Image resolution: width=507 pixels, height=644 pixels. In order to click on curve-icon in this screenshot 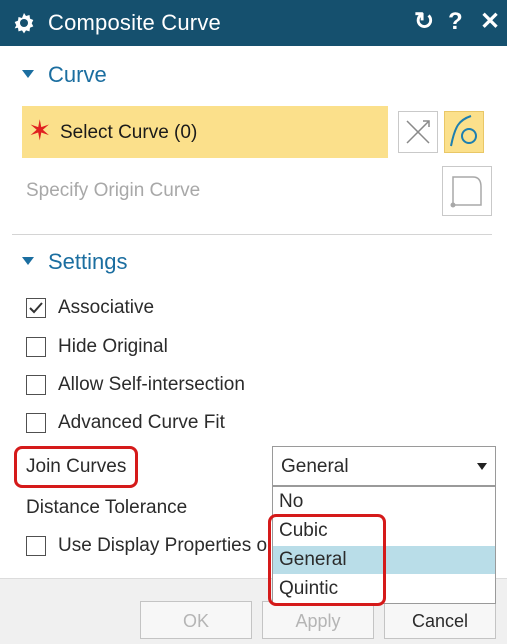, I will do `click(463, 131)`.